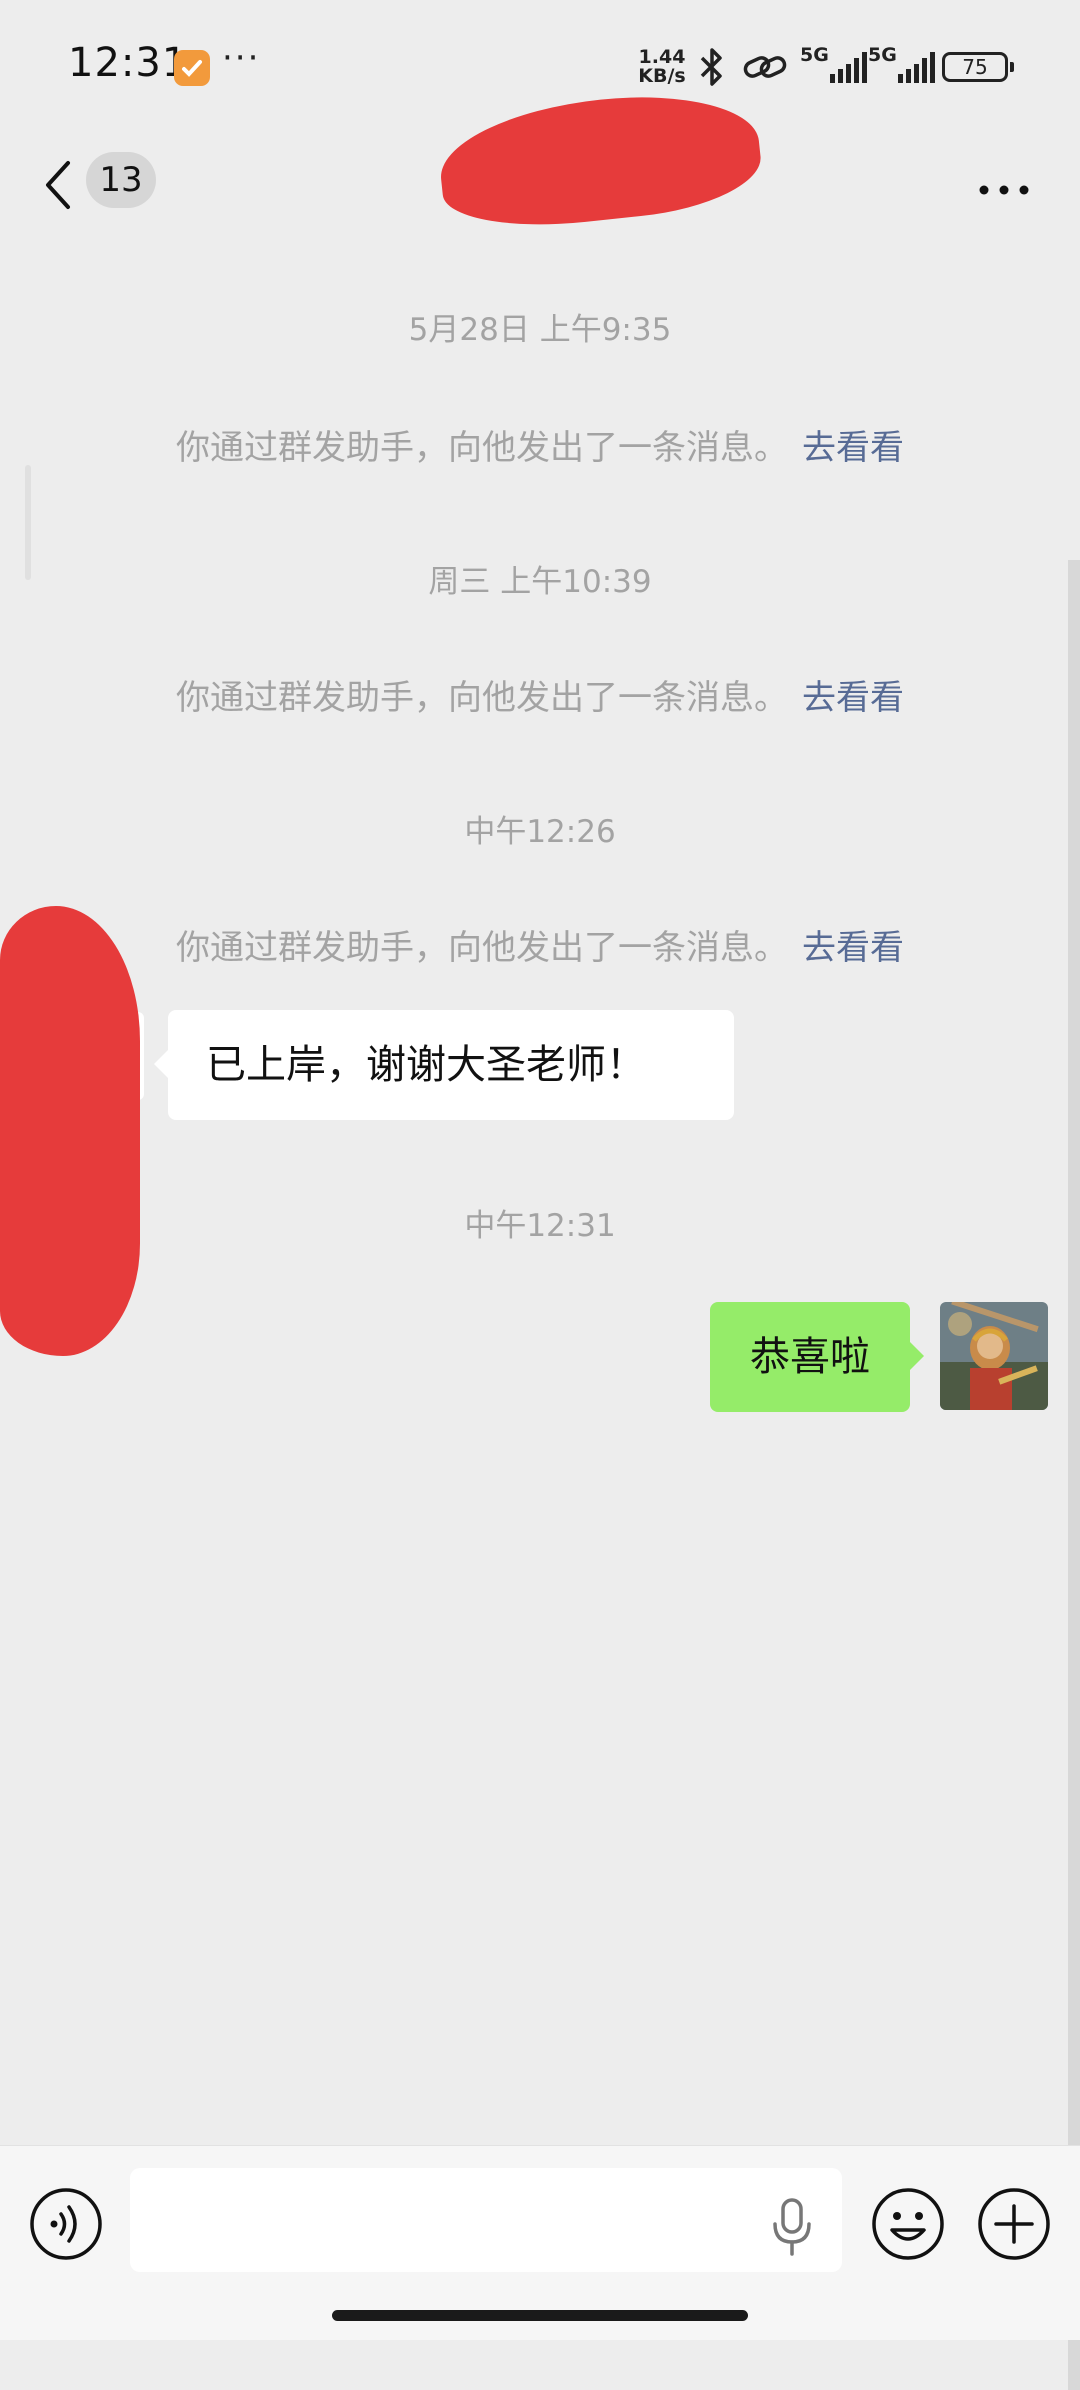 This screenshot has height=2390, width=1080. What do you see at coordinates (444, 1065) in the screenshot?
I see `incoming-message-bubble: 已上岸，谢谢大圣老师！` at bounding box center [444, 1065].